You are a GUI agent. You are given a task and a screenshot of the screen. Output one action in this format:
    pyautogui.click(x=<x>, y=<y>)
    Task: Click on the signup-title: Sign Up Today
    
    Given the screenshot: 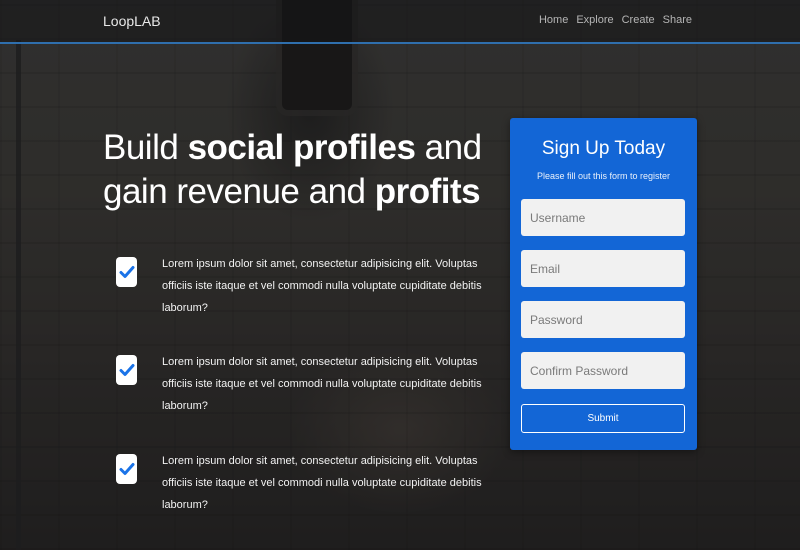 What is the action you would take?
    pyautogui.click(x=603, y=148)
    